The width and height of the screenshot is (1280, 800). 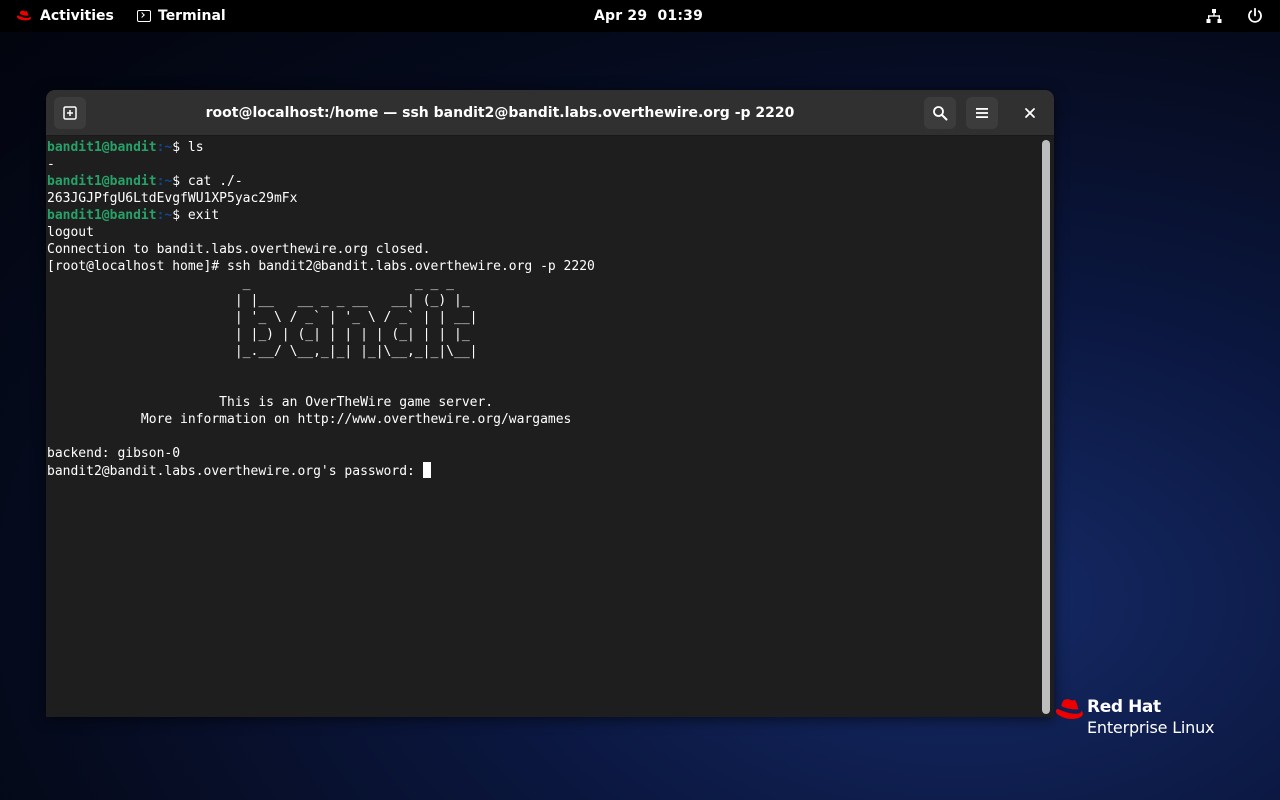 What do you see at coordinates (542, 351) in the screenshot?
I see `terminal-line: |_.__/ \__,_|_| |_|\__,_|_|\__|` at bounding box center [542, 351].